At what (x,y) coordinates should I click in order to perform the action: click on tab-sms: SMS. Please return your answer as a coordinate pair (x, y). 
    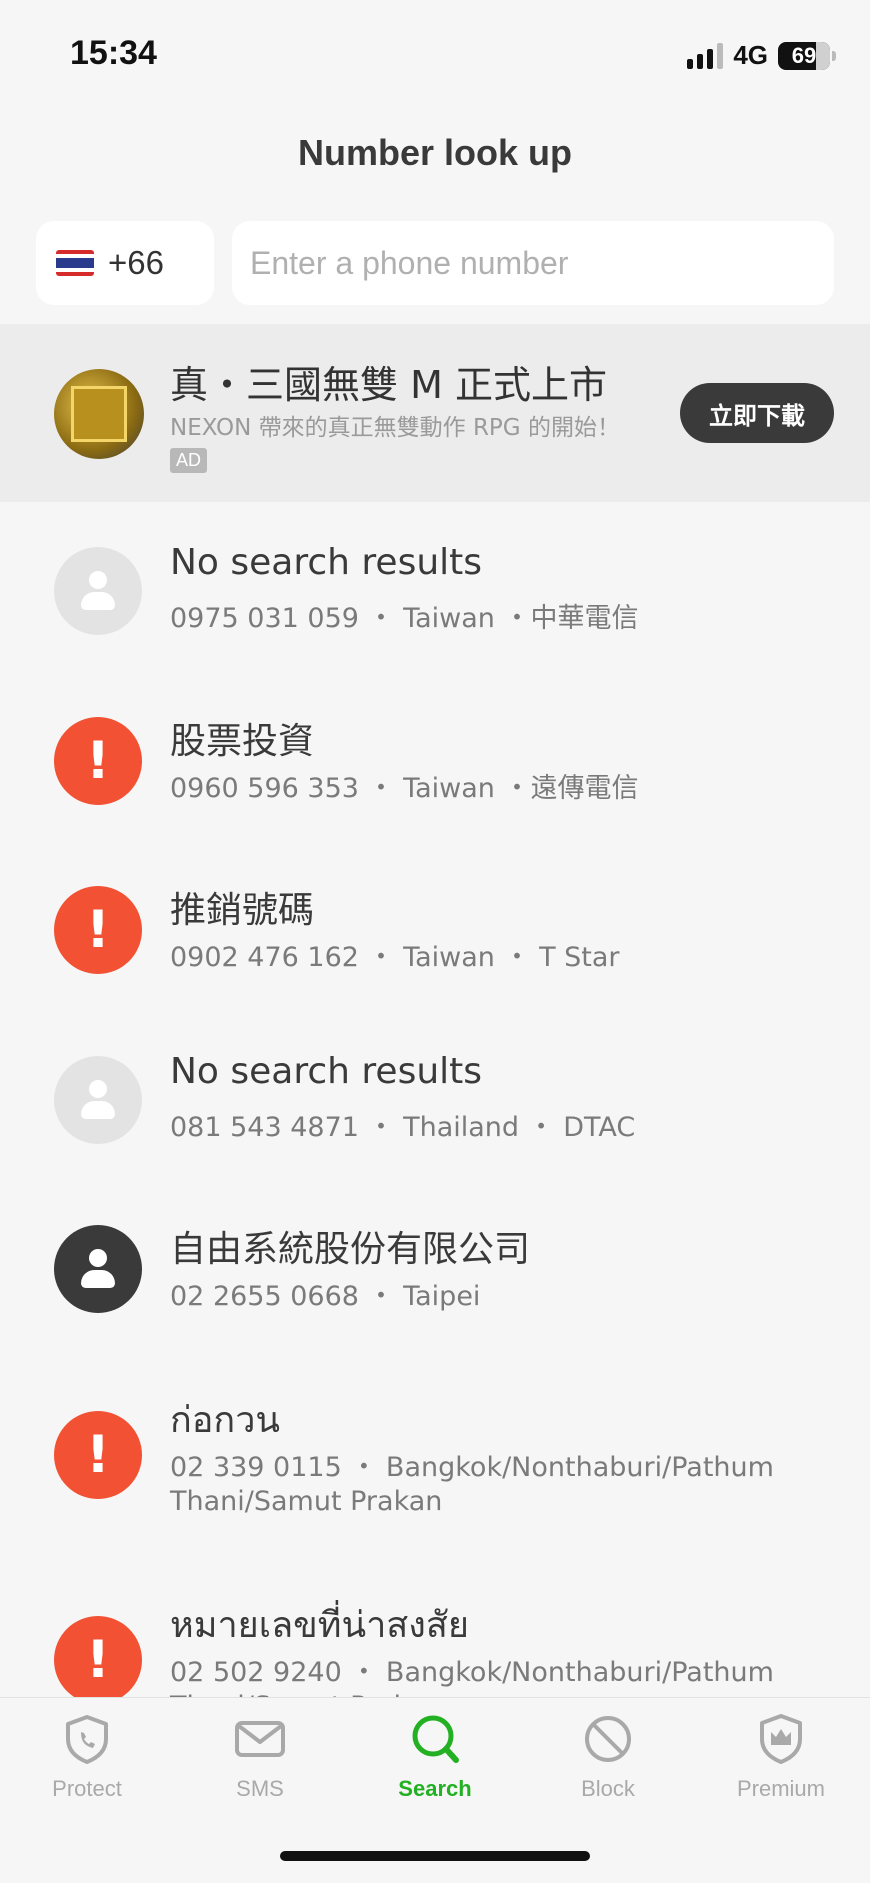
    Looking at the image, I should click on (260, 1767).